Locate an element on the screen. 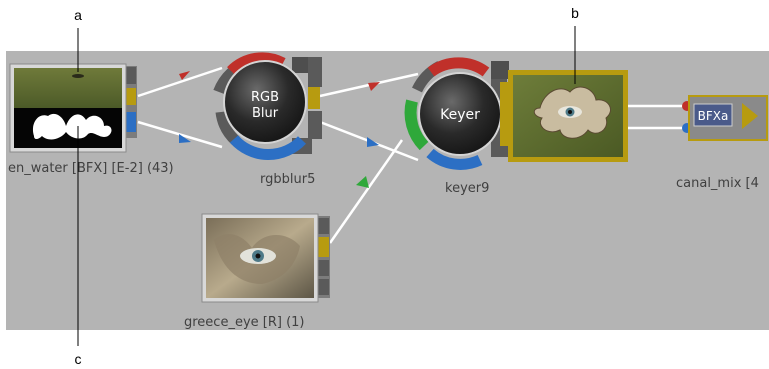  rgbblur-title-line2: Blur is located at coordinates (265, 113).